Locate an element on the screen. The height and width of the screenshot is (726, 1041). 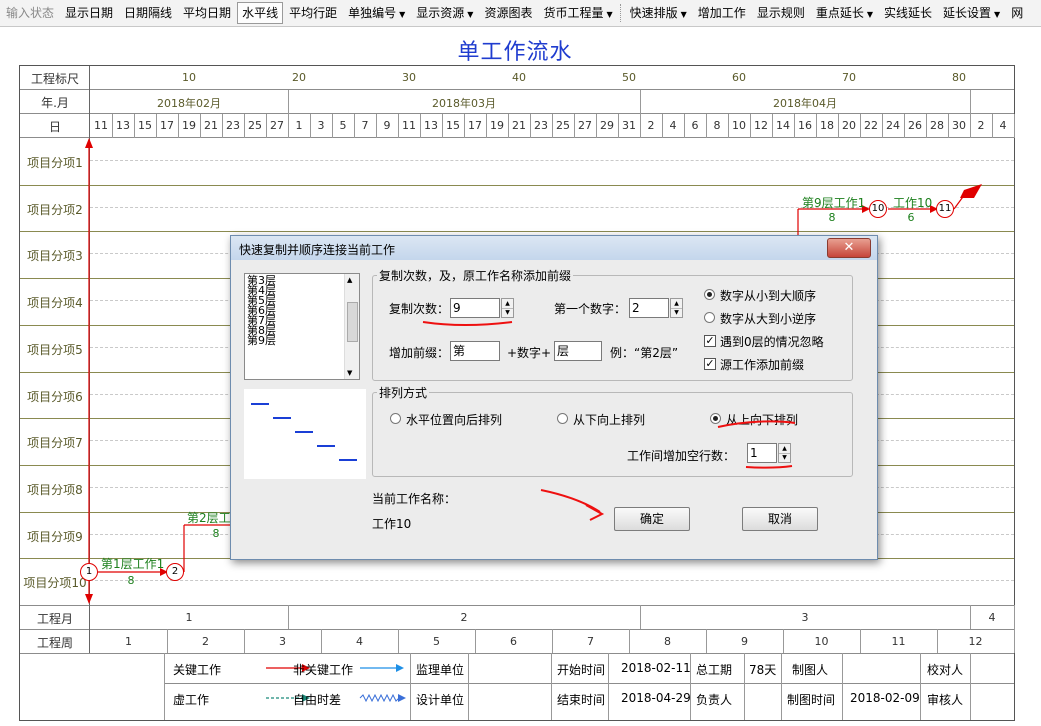
suffix-input: 层 is located at coordinates (578, 351).